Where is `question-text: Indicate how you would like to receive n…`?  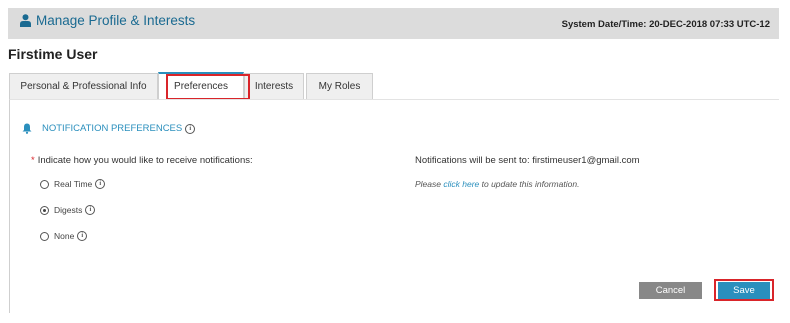 question-text: Indicate how you would like to receive n… is located at coordinates (145, 160).